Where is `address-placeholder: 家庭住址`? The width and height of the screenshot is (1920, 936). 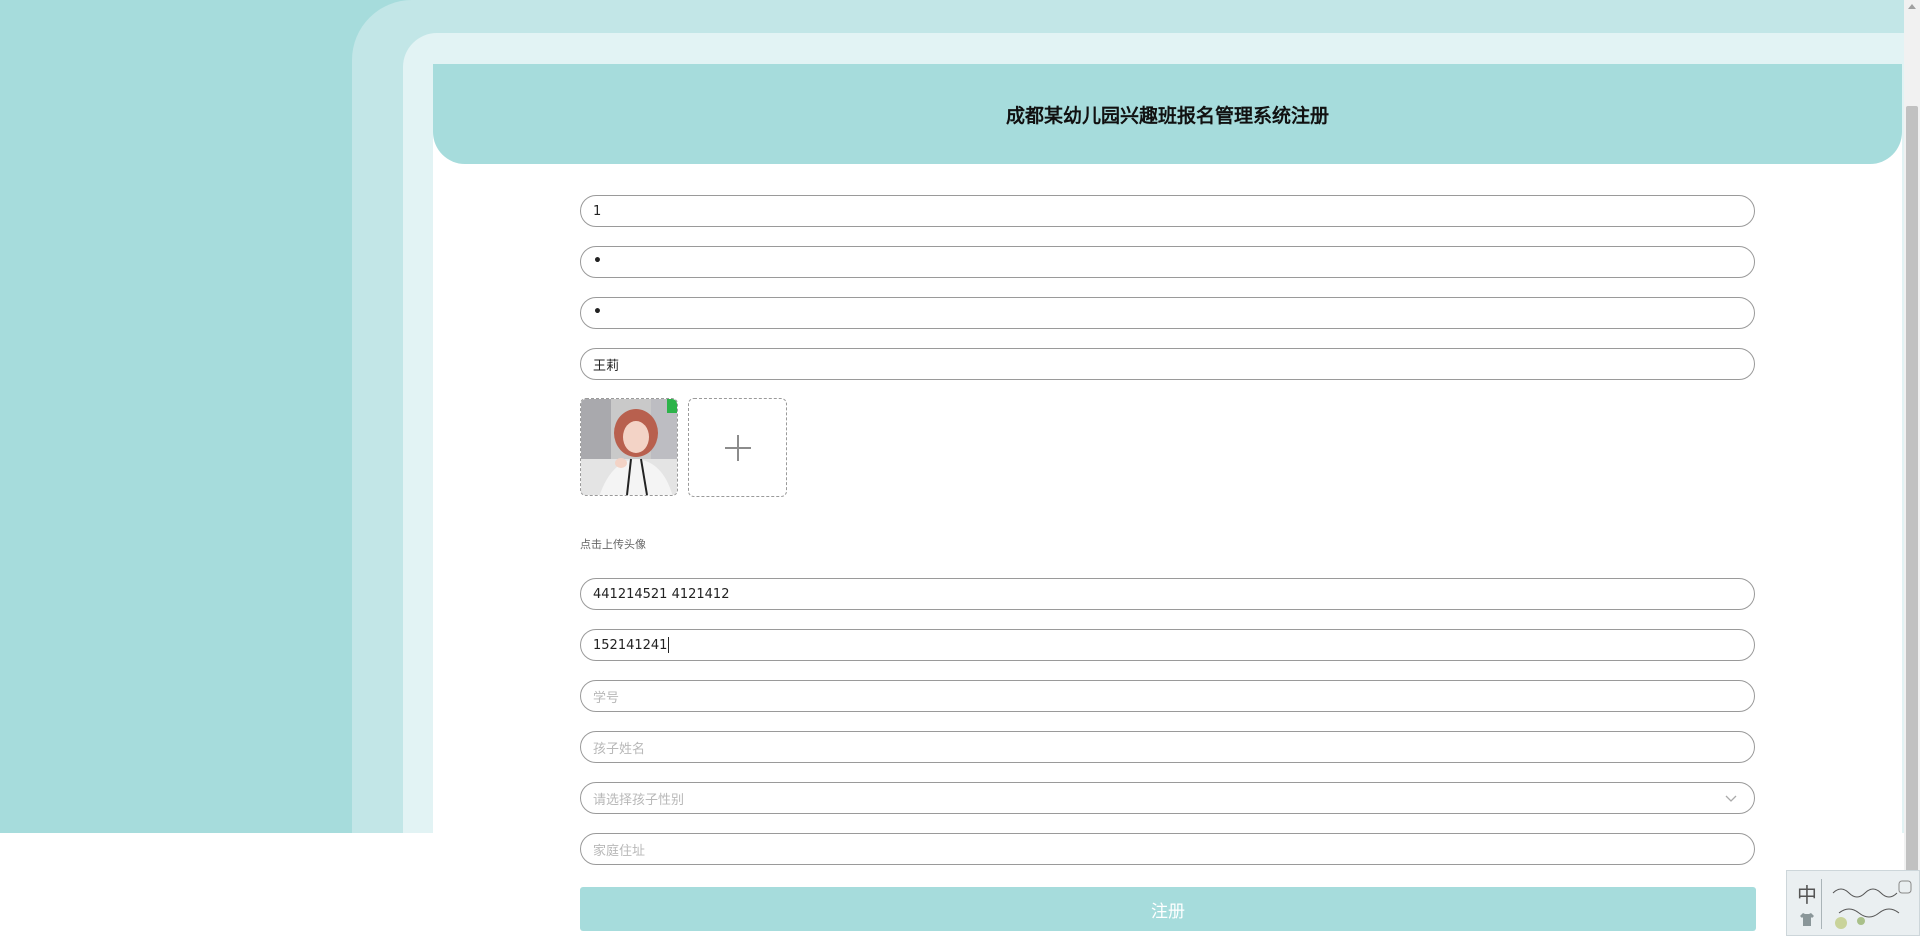
address-placeholder: 家庭住址 is located at coordinates (619, 851).